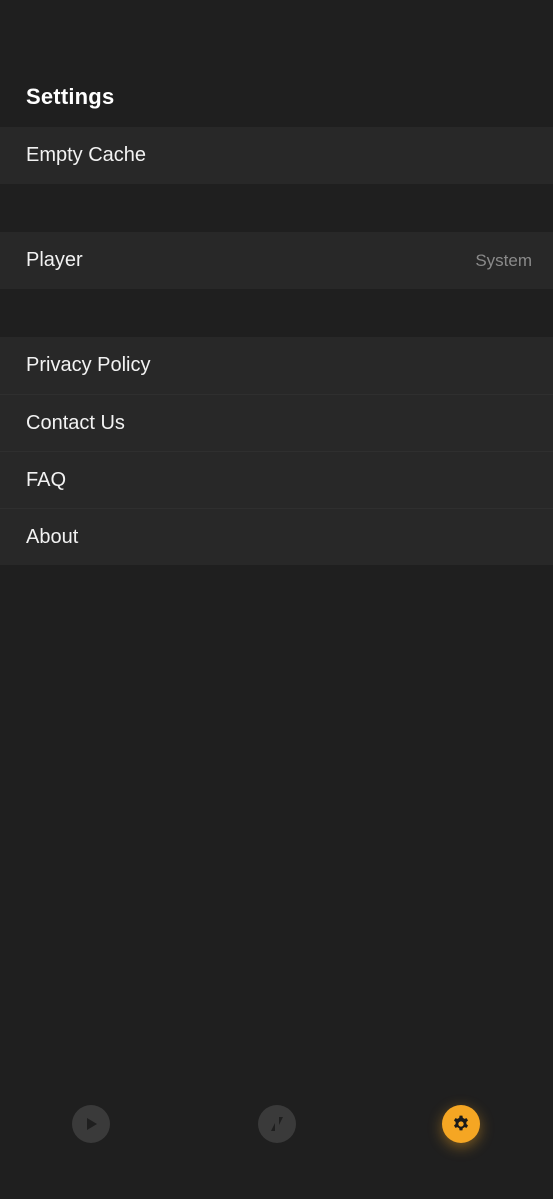 The width and height of the screenshot is (553, 1199). What do you see at coordinates (54, 260) in the screenshot?
I see `player-label: Player` at bounding box center [54, 260].